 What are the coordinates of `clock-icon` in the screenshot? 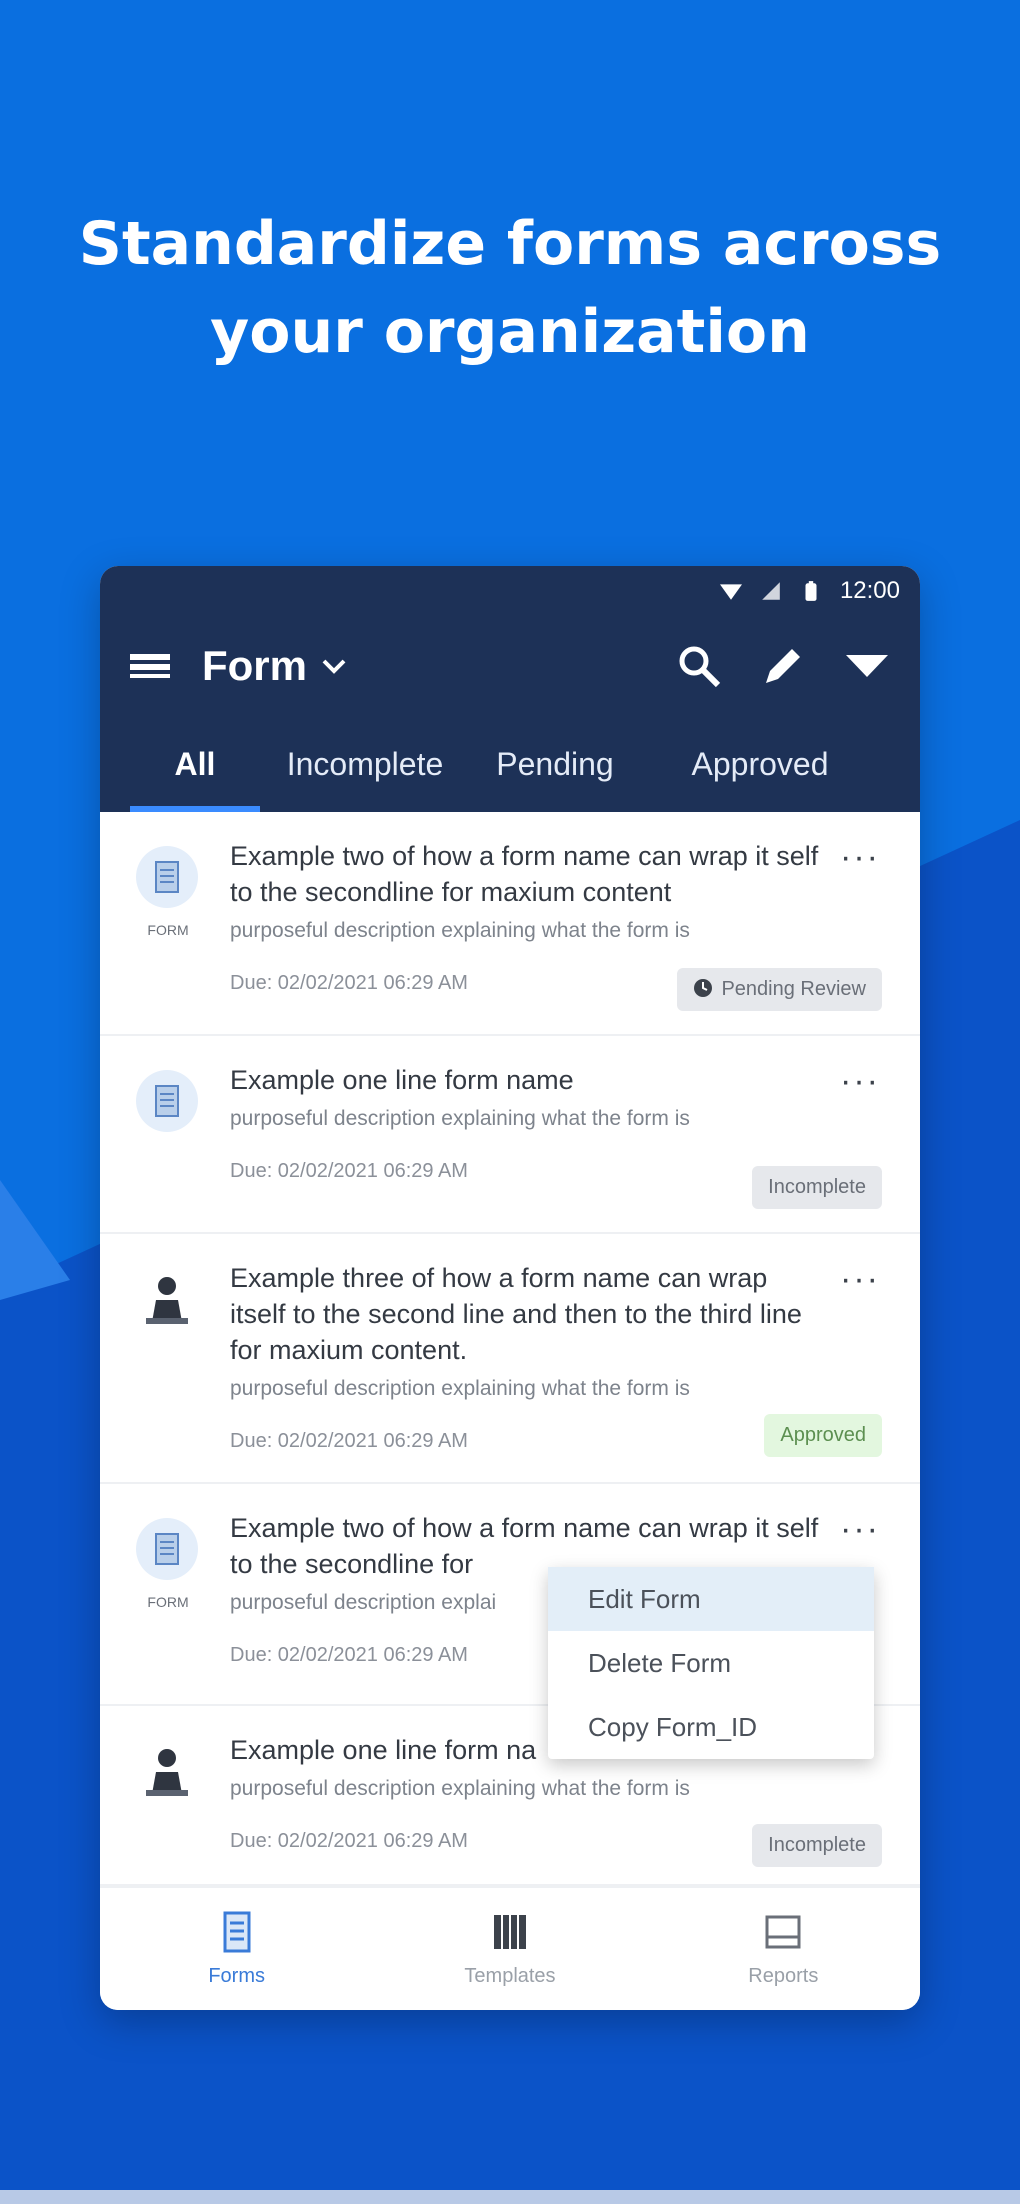 It's located at (703, 988).